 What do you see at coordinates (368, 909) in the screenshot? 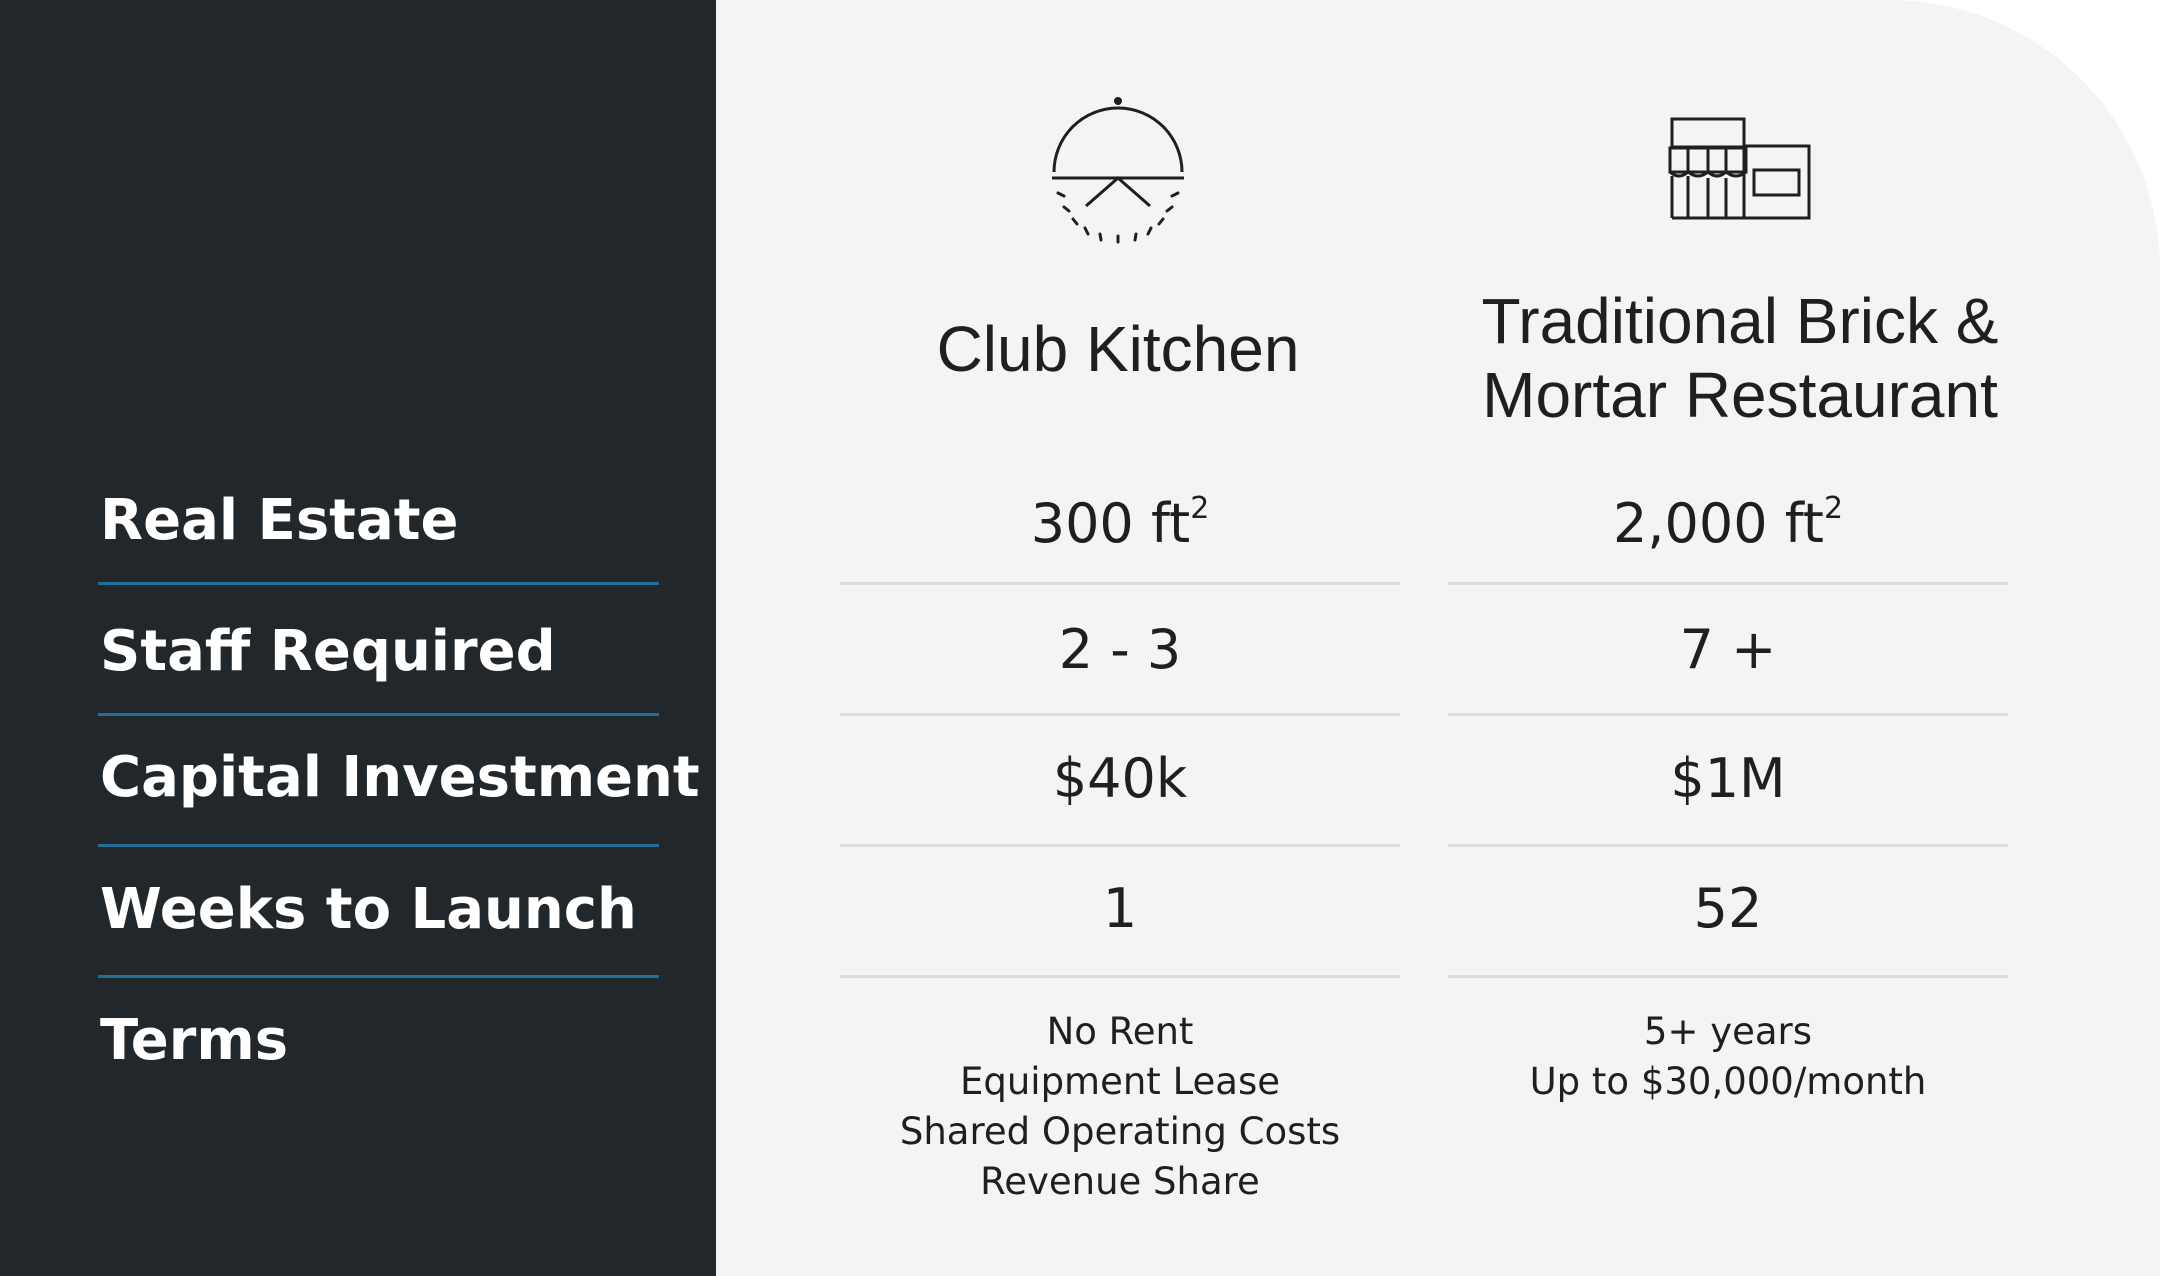
I see `row-label-weeks-to-launch: Weeks to Launch` at bounding box center [368, 909].